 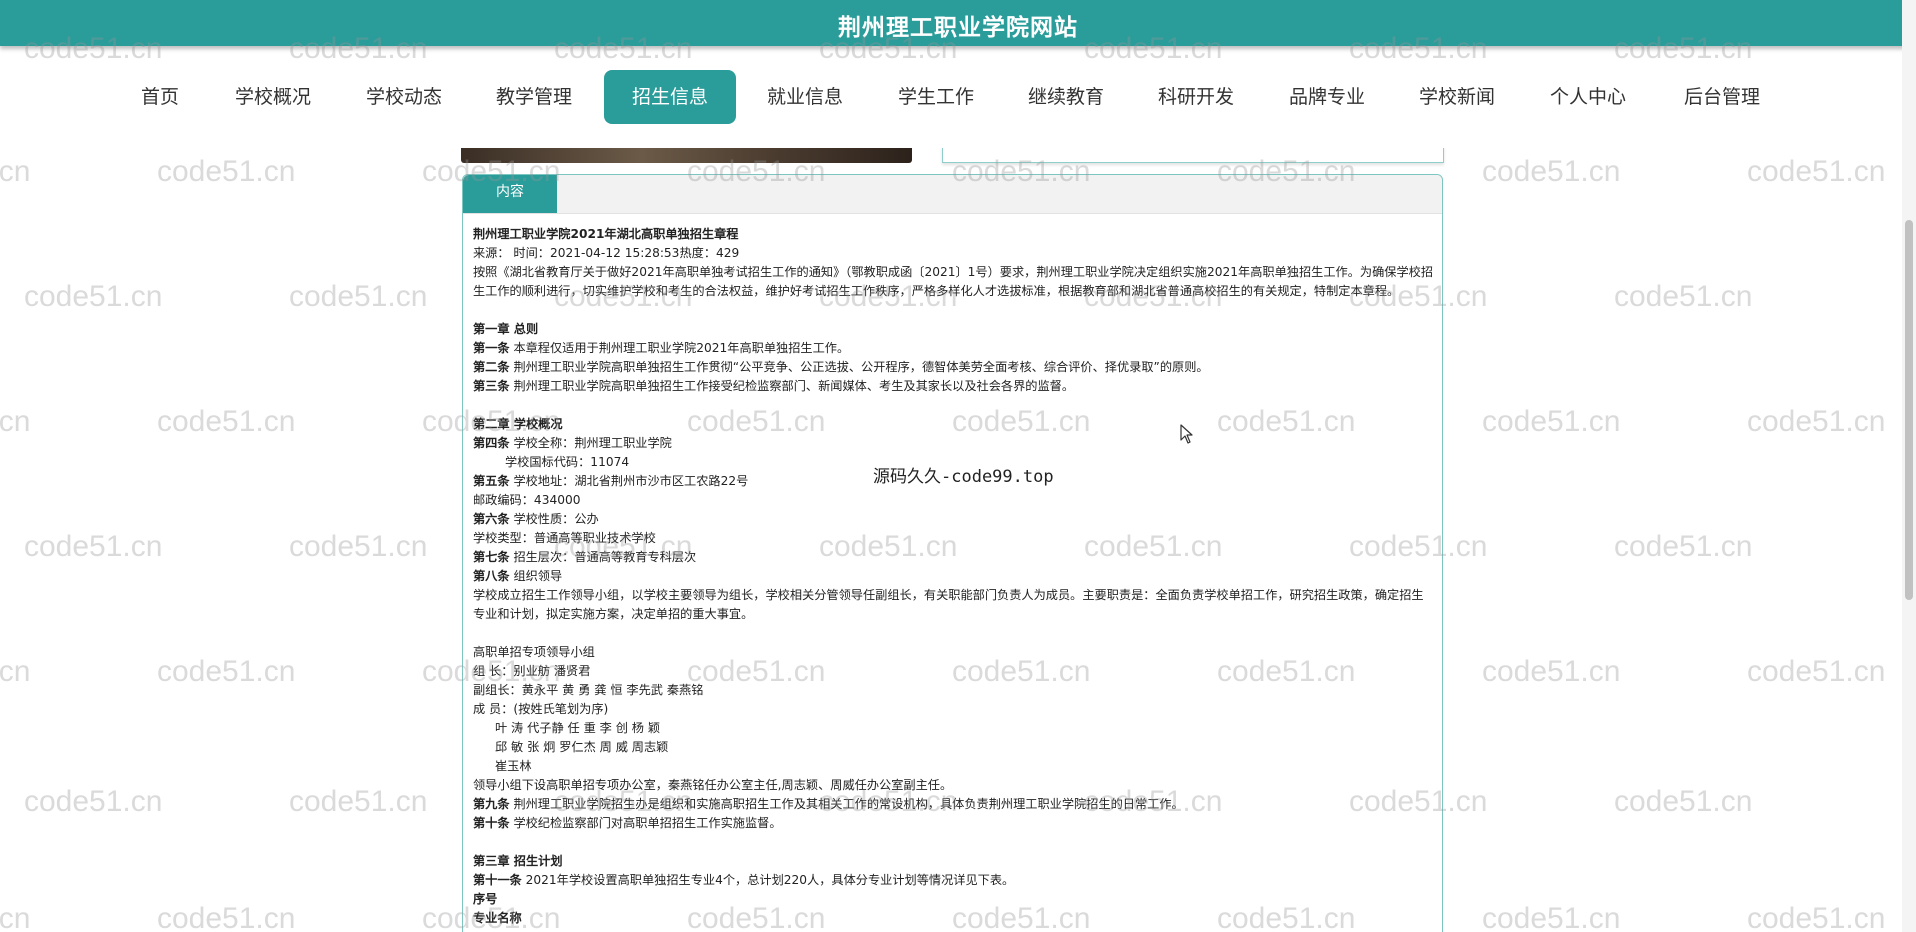 I want to click on clause-label: 第一条, so click(x=491, y=348).